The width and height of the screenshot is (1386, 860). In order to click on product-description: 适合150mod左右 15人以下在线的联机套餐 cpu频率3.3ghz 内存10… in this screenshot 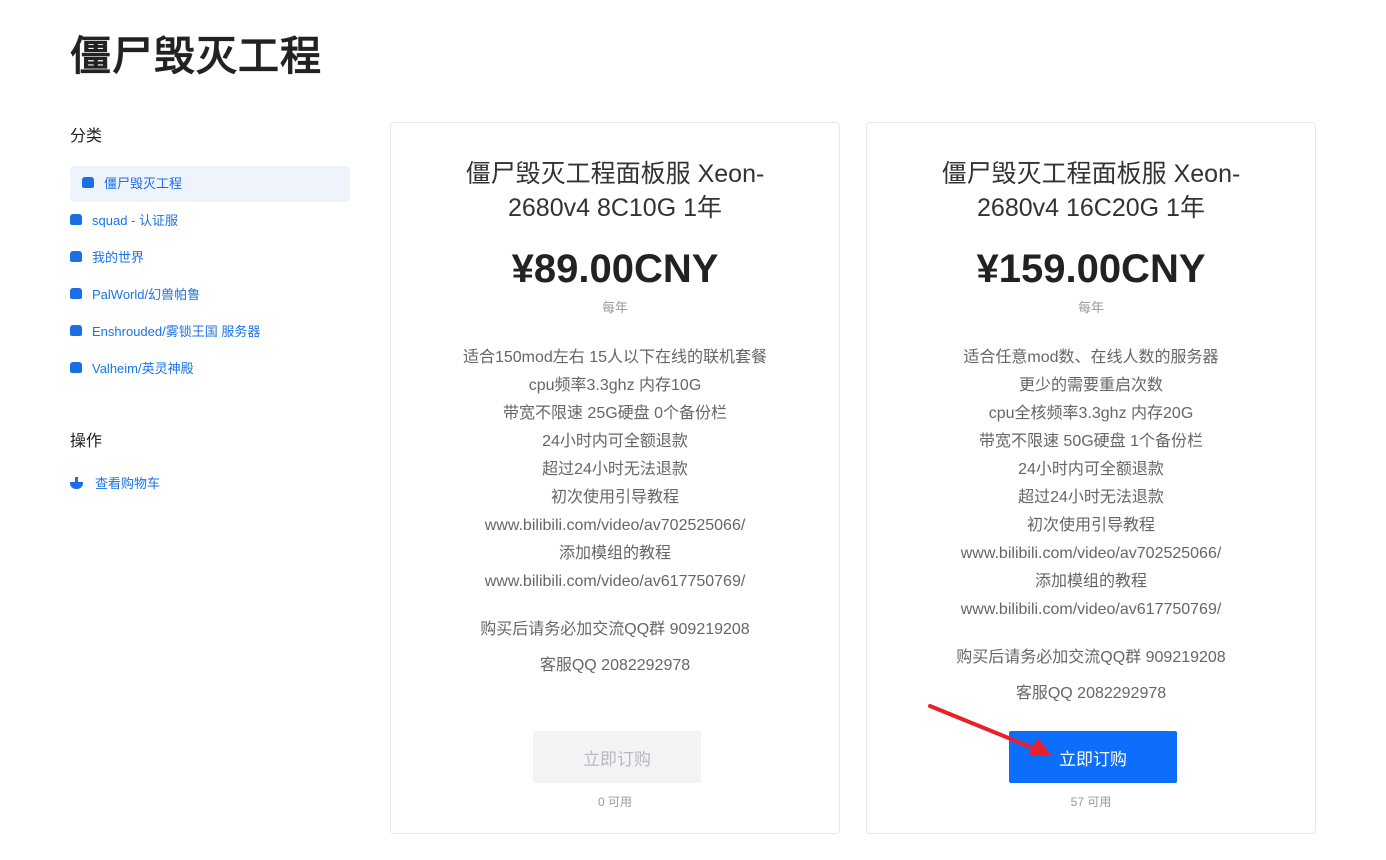, I will do `click(615, 470)`.